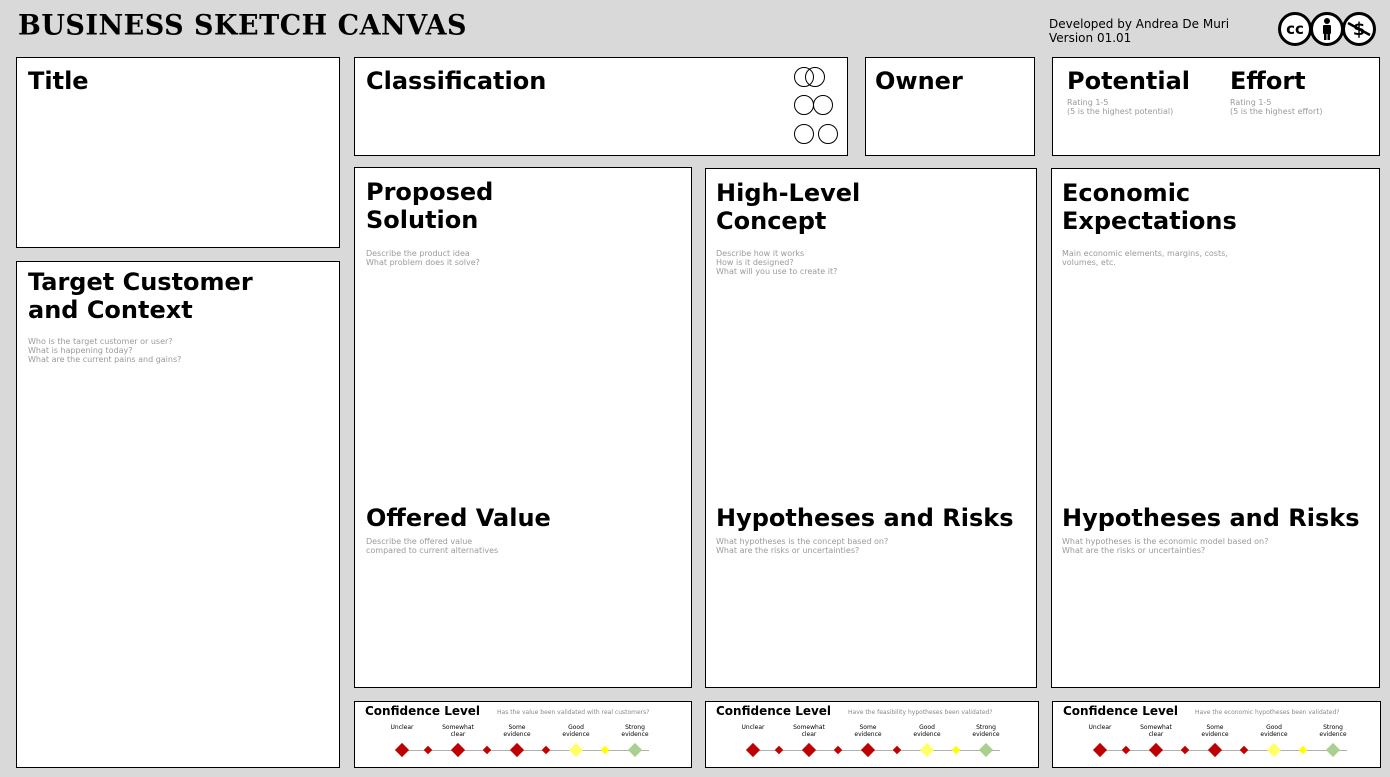  Describe the element at coordinates (458, 518) in the screenshot. I see `offered-value-heading: Offered Value` at that location.